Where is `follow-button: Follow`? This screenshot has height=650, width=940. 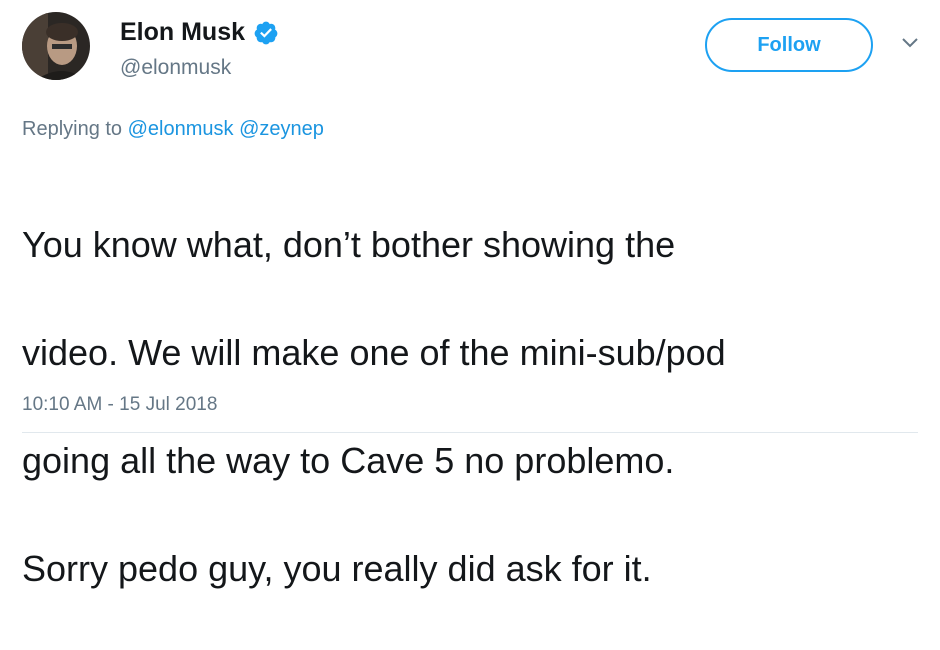
follow-button: Follow is located at coordinates (789, 45).